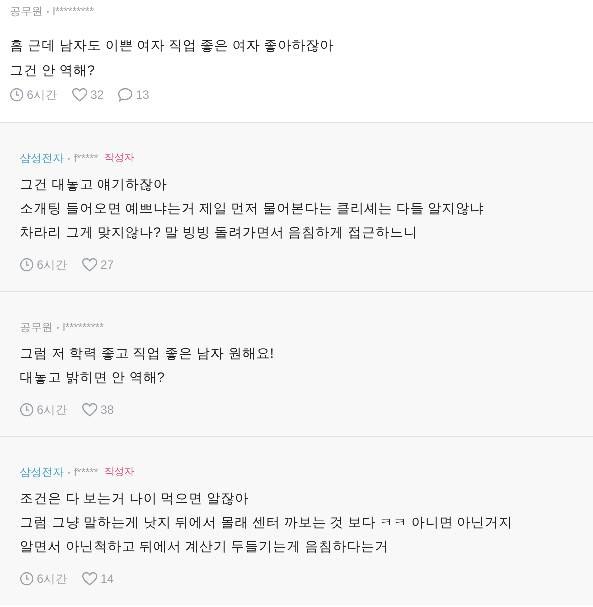 This screenshot has height=607, width=593. Describe the element at coordinates (253, 209) in the screenshot. I see `comment-text: 소개팅 들어오면 예쁘냐는거 제일 먼저 물어본다는 클리셰는 다들 알지않냐` at that location.